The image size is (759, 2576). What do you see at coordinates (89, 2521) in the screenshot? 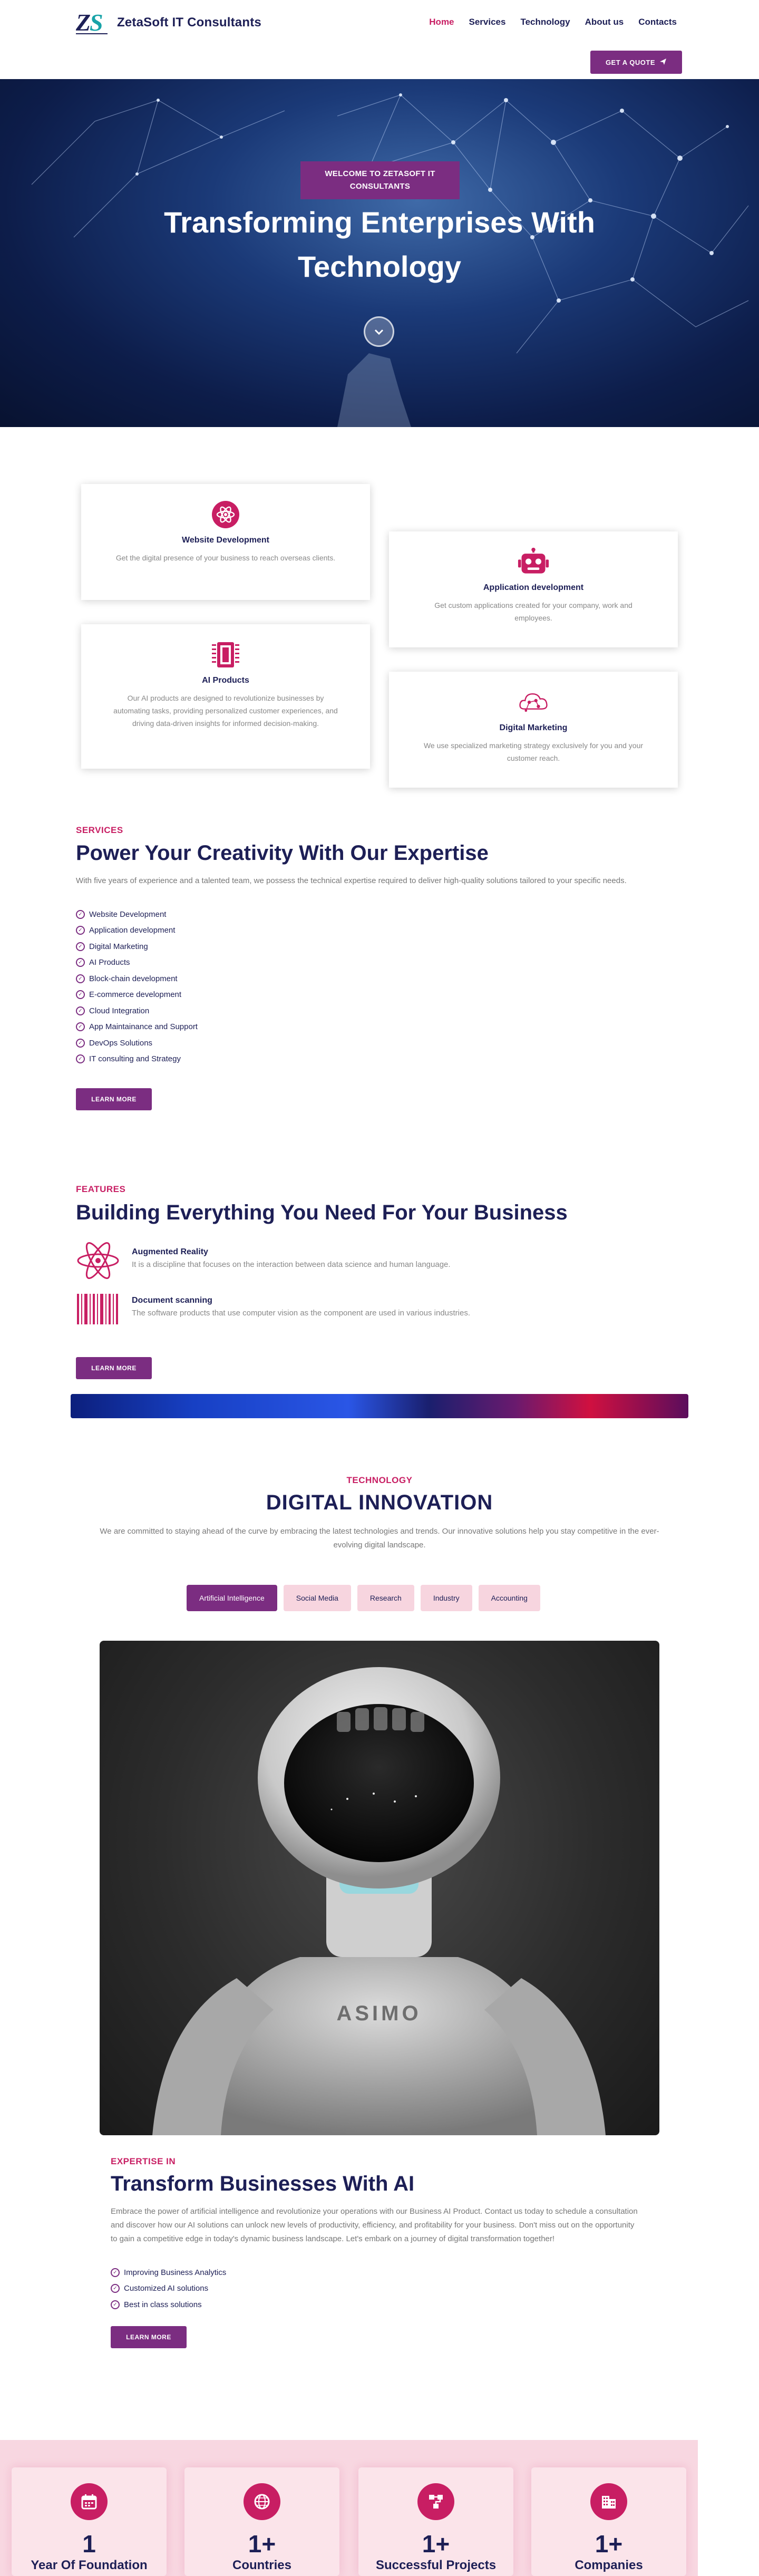
I see `stat-card-foundation: 1 Year Of Foundation` at bounding box center [89, 2521].